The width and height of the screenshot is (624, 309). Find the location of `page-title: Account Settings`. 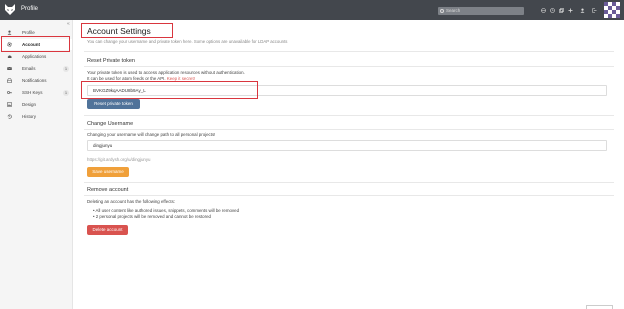

page-title: Account Settings is located at coordinates (119, 31).